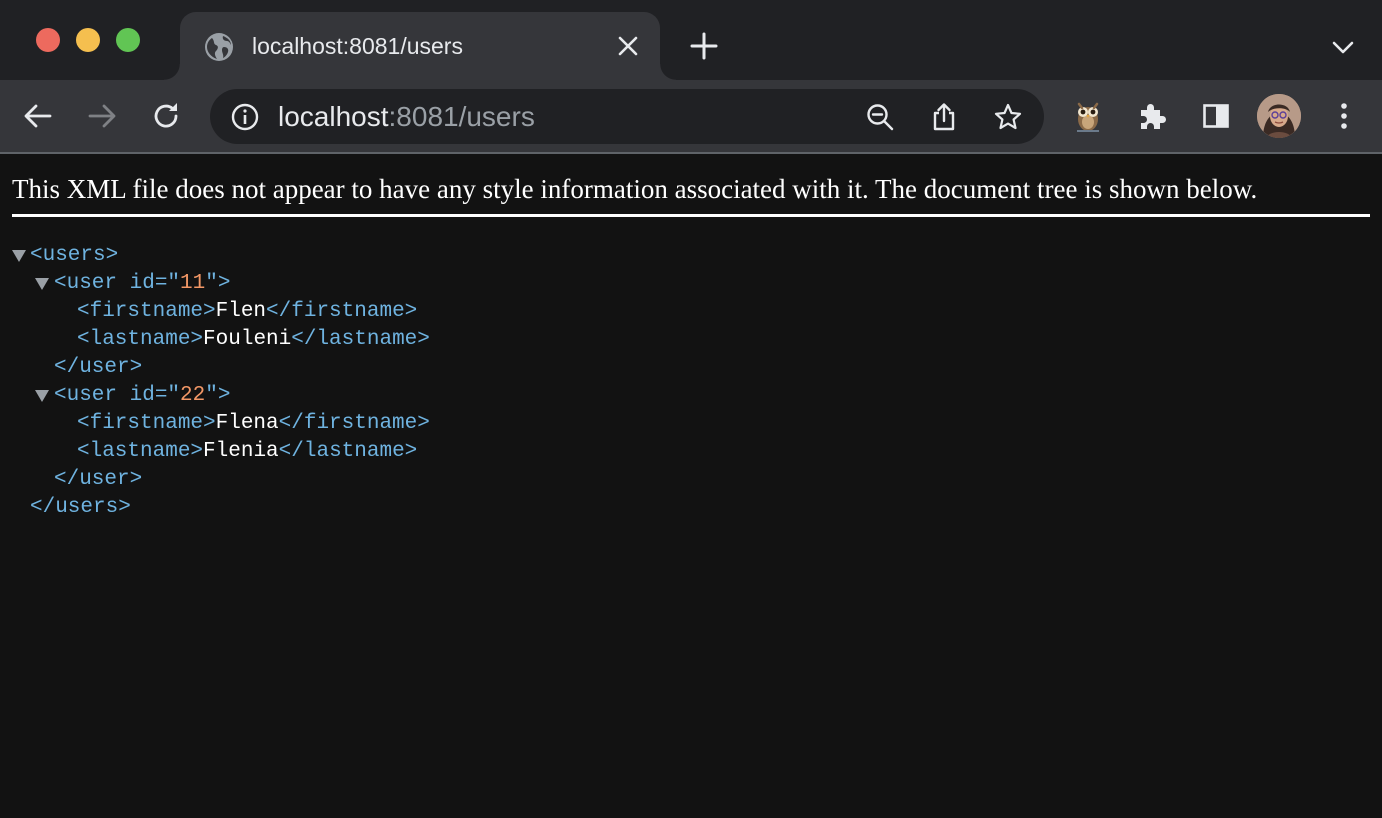 This screenshot has width=1382, height=818. I want to click on xml-lastname: <lastname>Fouleni</lastname>, so click(253, 339).